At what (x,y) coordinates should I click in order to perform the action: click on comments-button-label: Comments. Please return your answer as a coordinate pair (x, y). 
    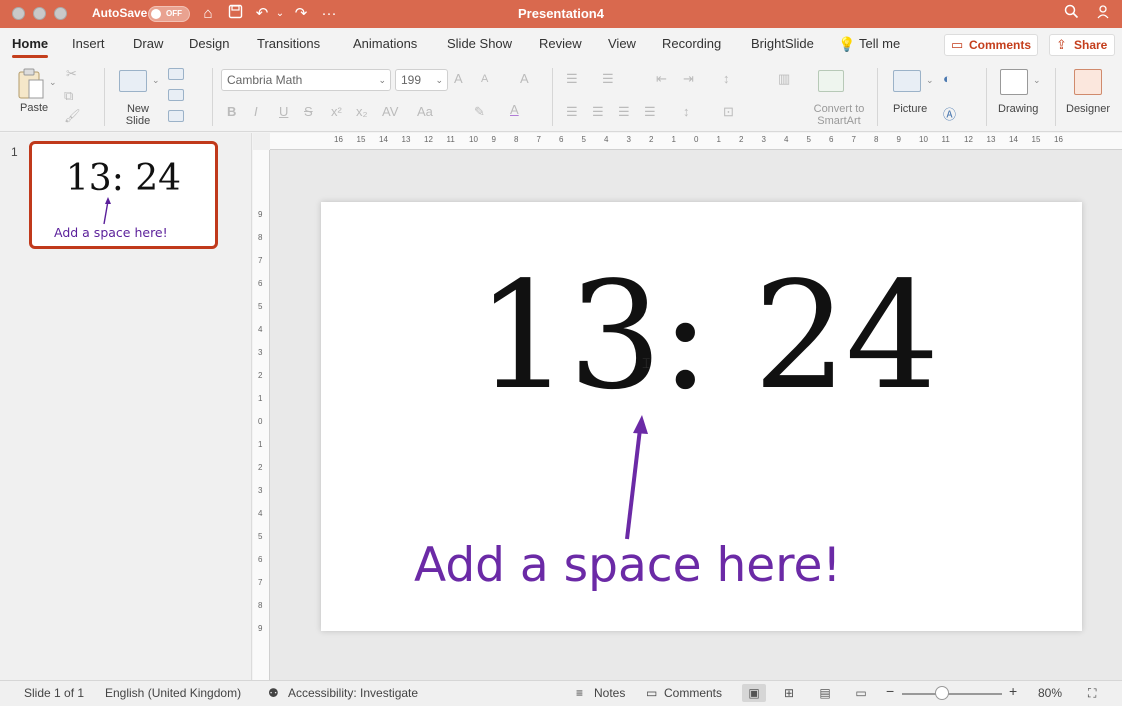
    Looking at the image, I should click on (1000, 45).